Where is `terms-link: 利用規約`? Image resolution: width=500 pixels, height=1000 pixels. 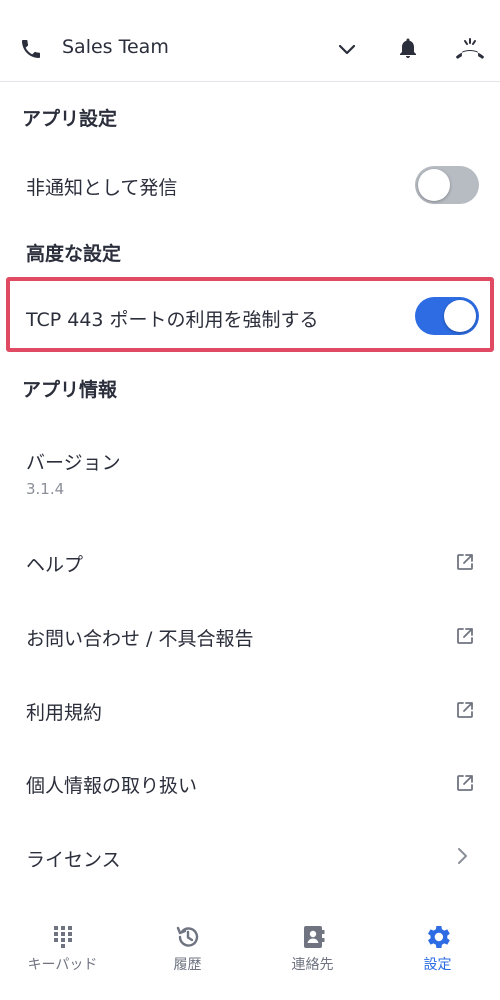 terms-link: 利用規約 is located at coordinates (64, 711).